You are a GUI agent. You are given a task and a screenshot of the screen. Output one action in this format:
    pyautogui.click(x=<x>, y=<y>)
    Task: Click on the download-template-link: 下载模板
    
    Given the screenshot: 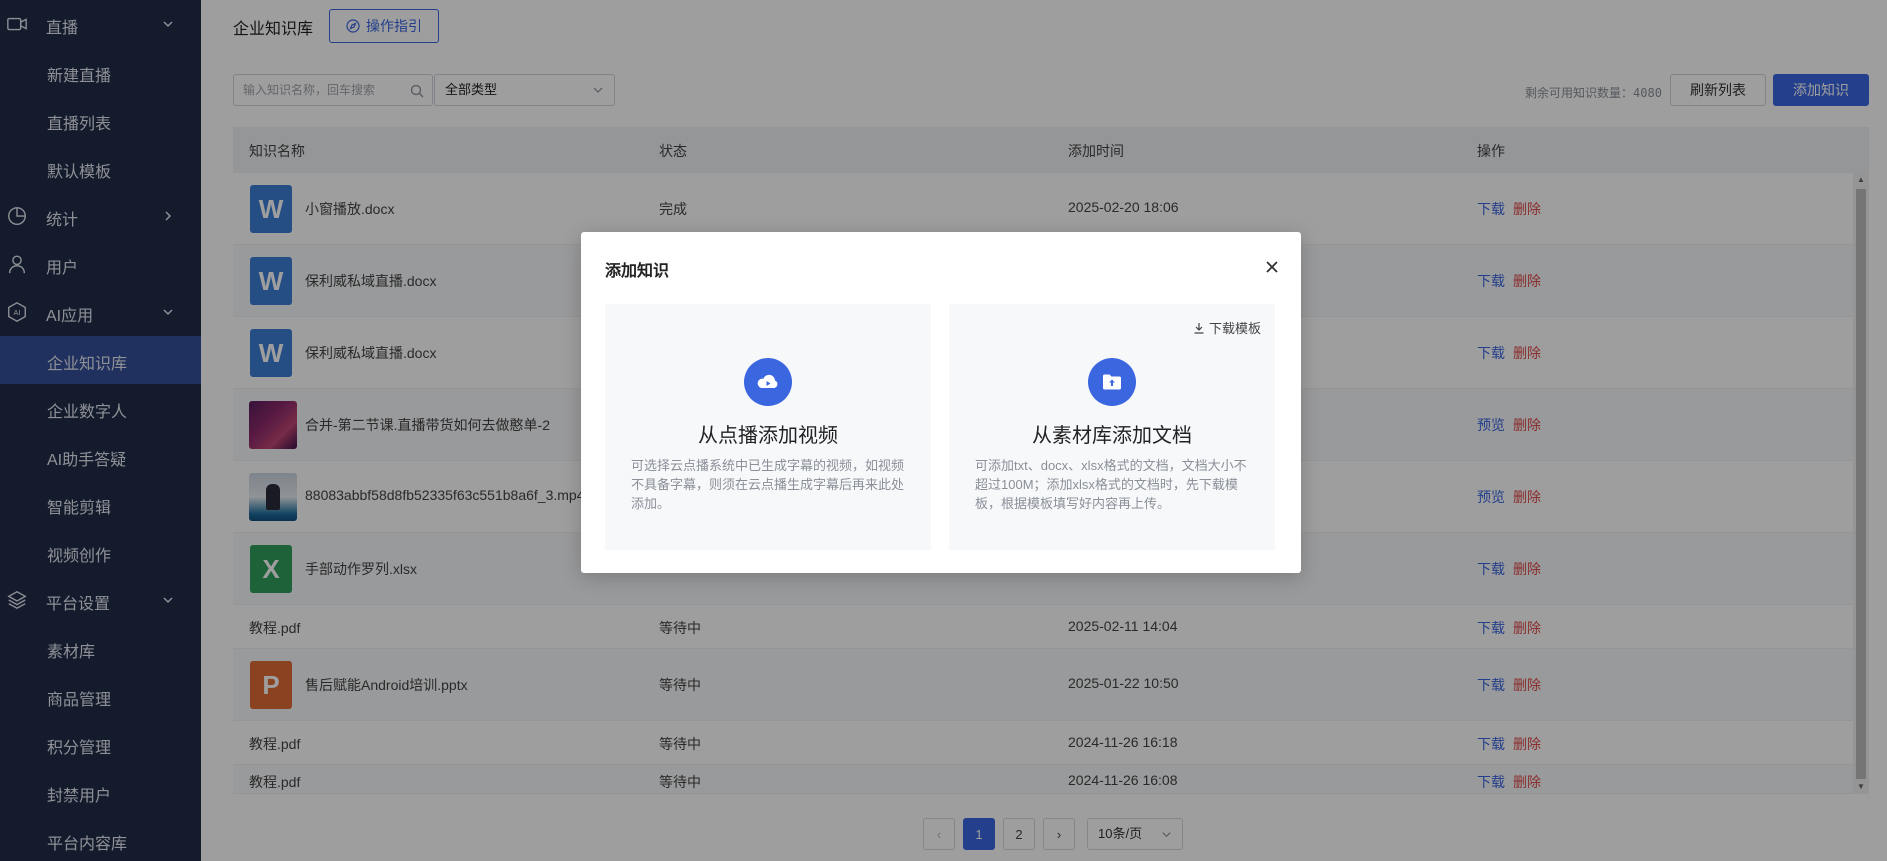 What is the action you would take?
    pyautogui.click(x=1227, y=327)
    